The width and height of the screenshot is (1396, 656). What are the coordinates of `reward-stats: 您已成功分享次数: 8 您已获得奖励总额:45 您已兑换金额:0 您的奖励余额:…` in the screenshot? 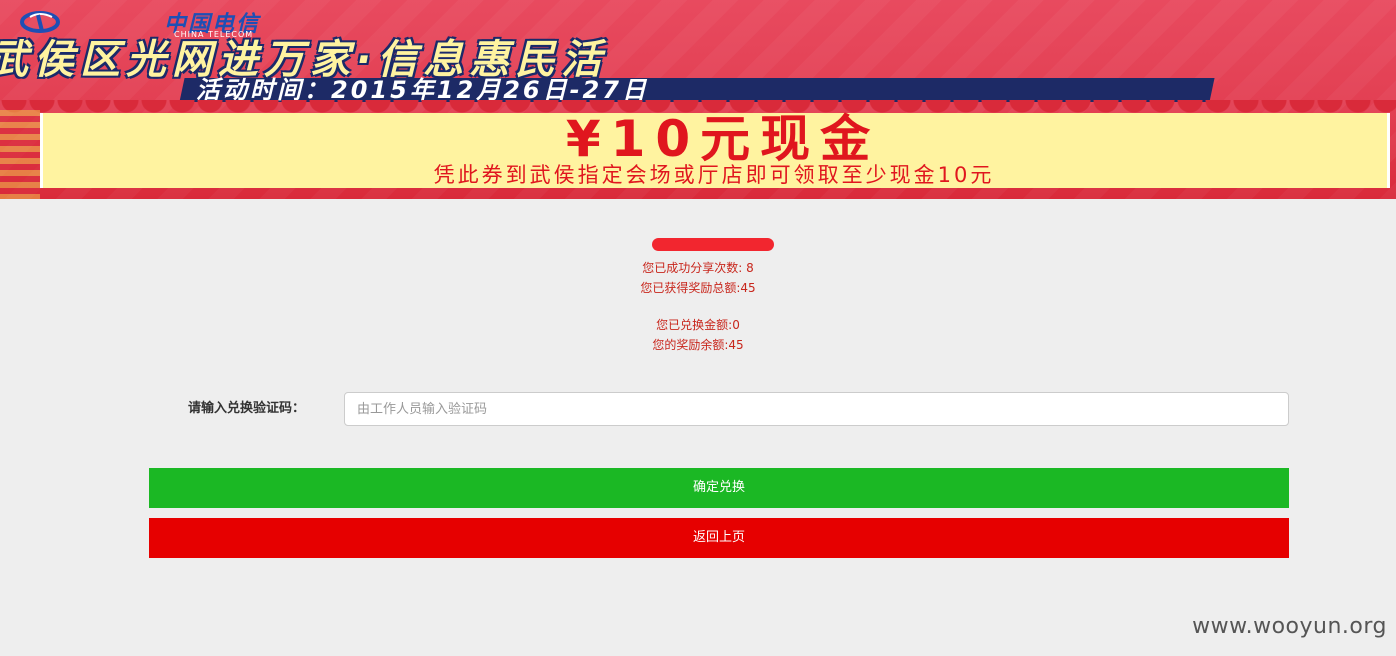 It's located at (698, 306).